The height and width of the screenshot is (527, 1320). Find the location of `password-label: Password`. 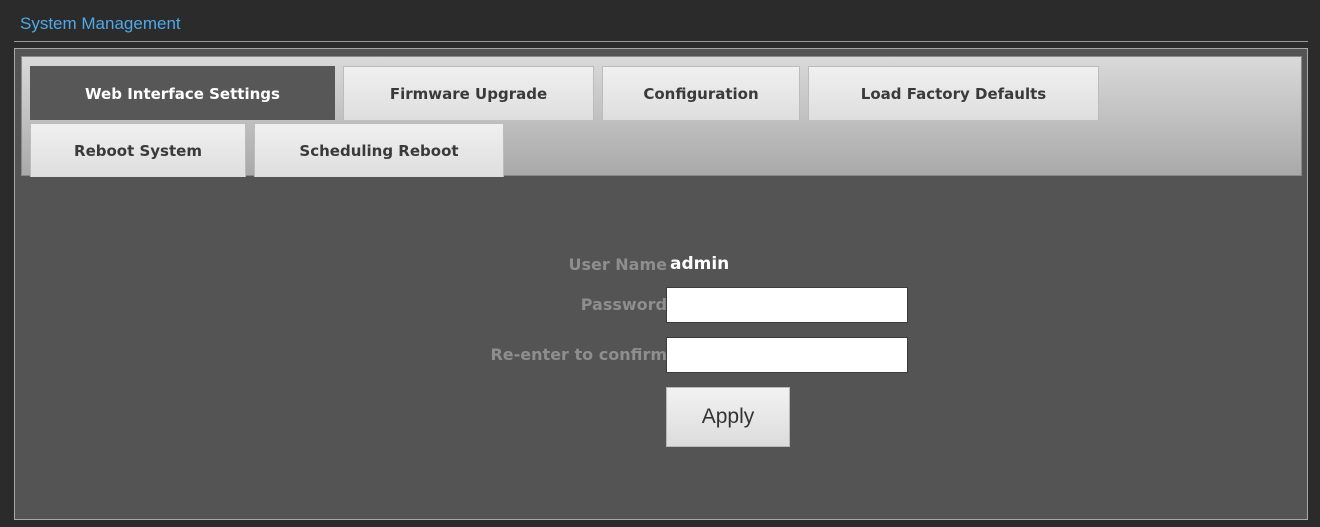

password-label: Password is located at coordinates (623, 304).